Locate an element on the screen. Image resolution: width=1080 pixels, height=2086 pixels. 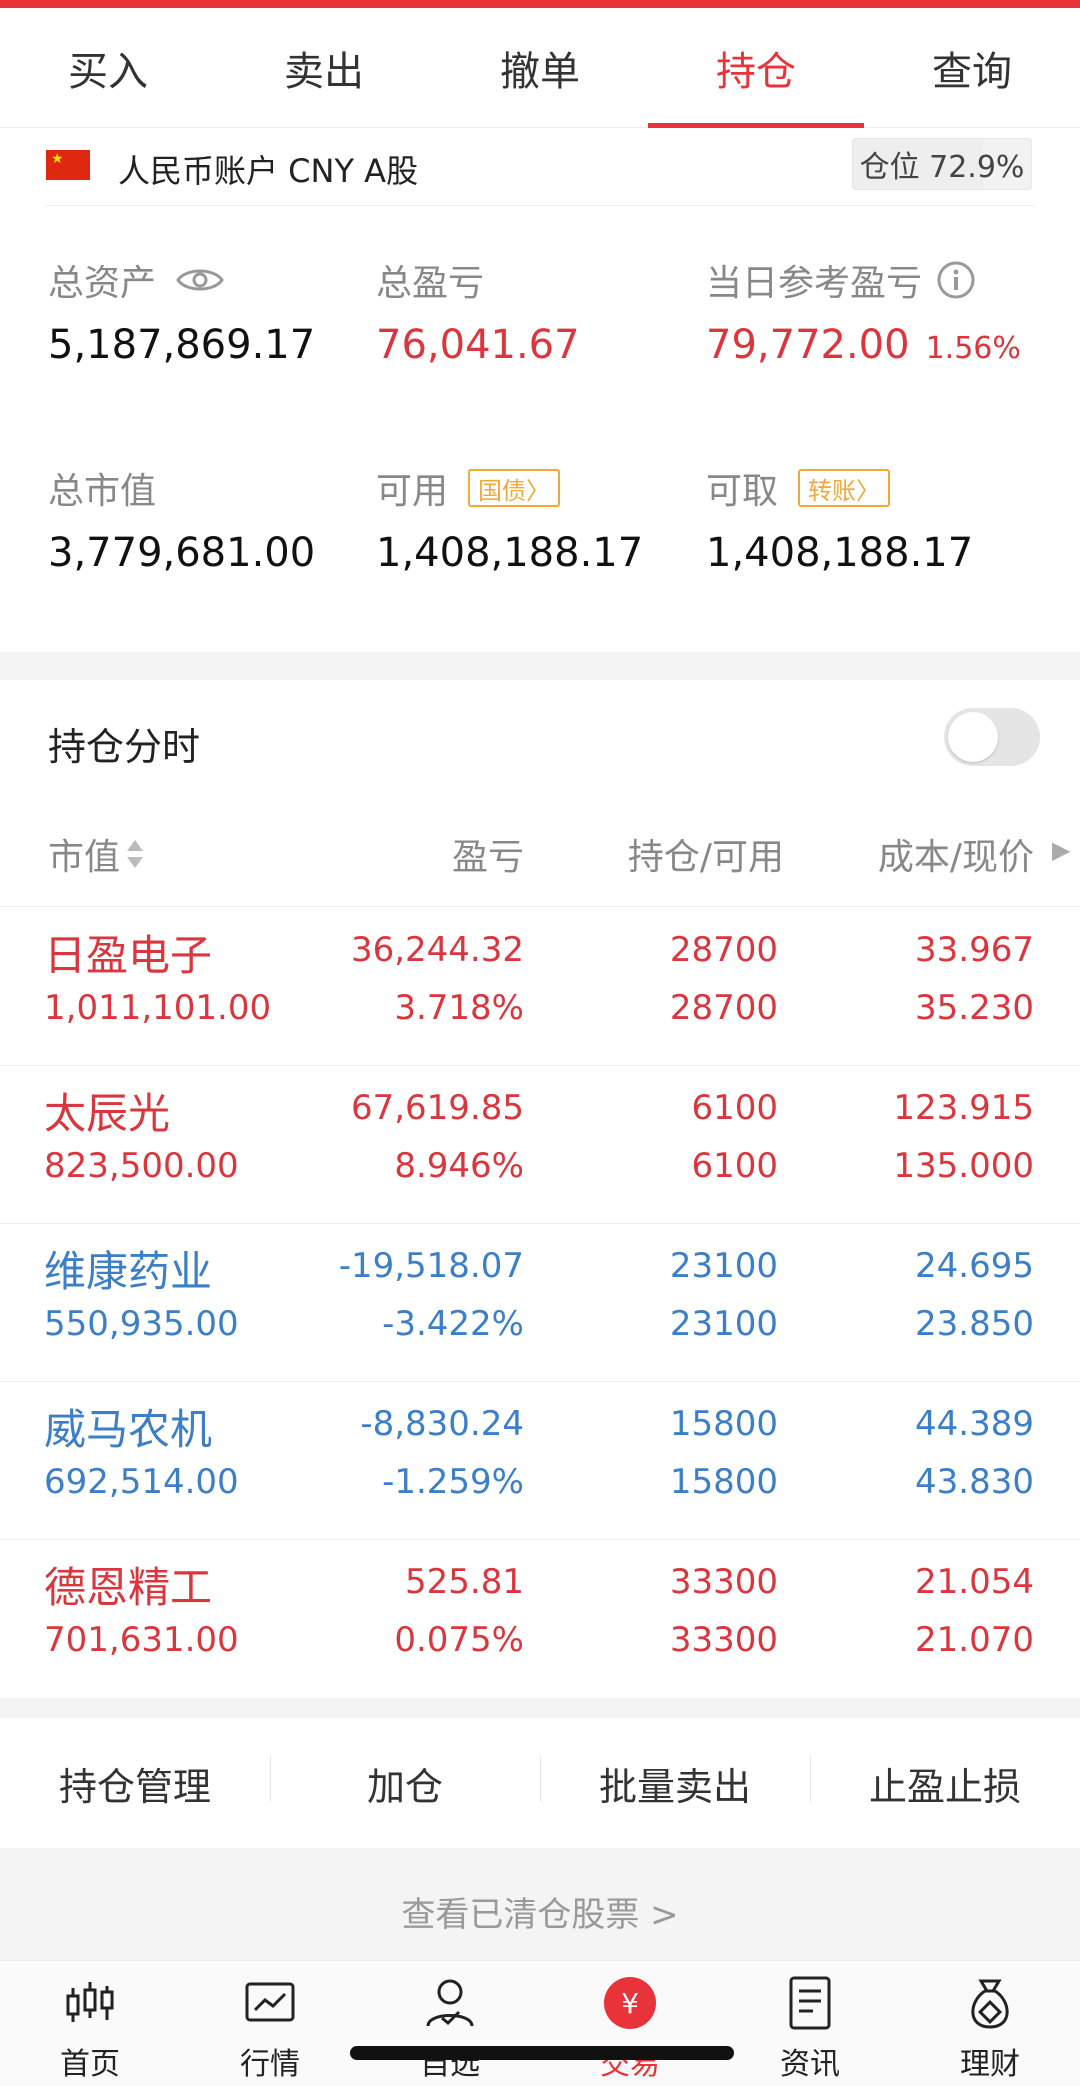
trade-tabs: 买入 卖出 撤单 持仓 查询 is located at coordinates (540, 68).